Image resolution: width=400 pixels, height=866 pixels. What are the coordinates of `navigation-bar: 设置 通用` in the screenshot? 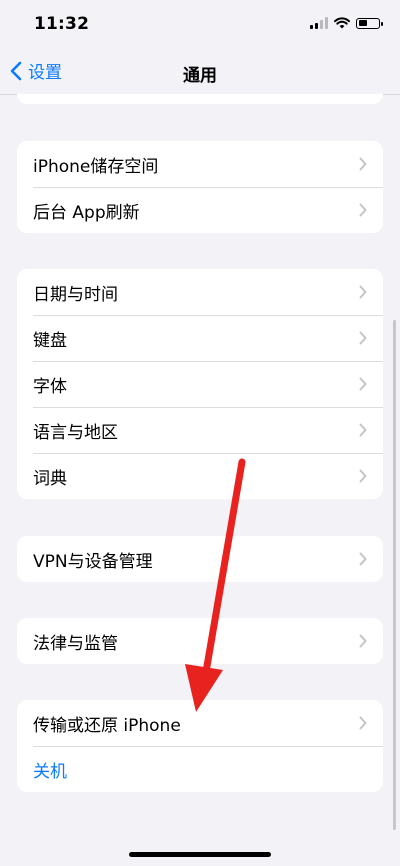 It's located at (200, 72).